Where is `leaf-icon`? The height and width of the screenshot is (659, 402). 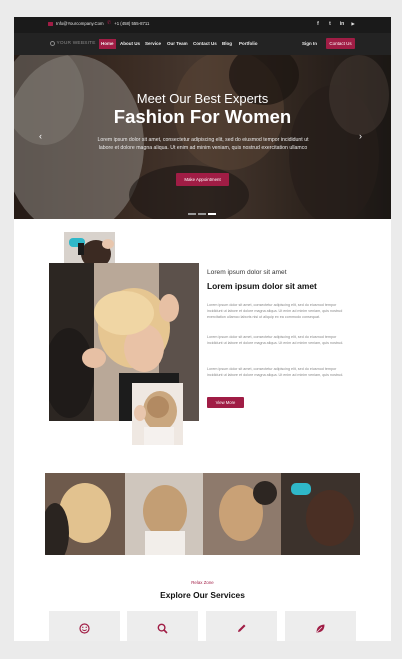
leaf-icon is located at coordinates (320, 628).